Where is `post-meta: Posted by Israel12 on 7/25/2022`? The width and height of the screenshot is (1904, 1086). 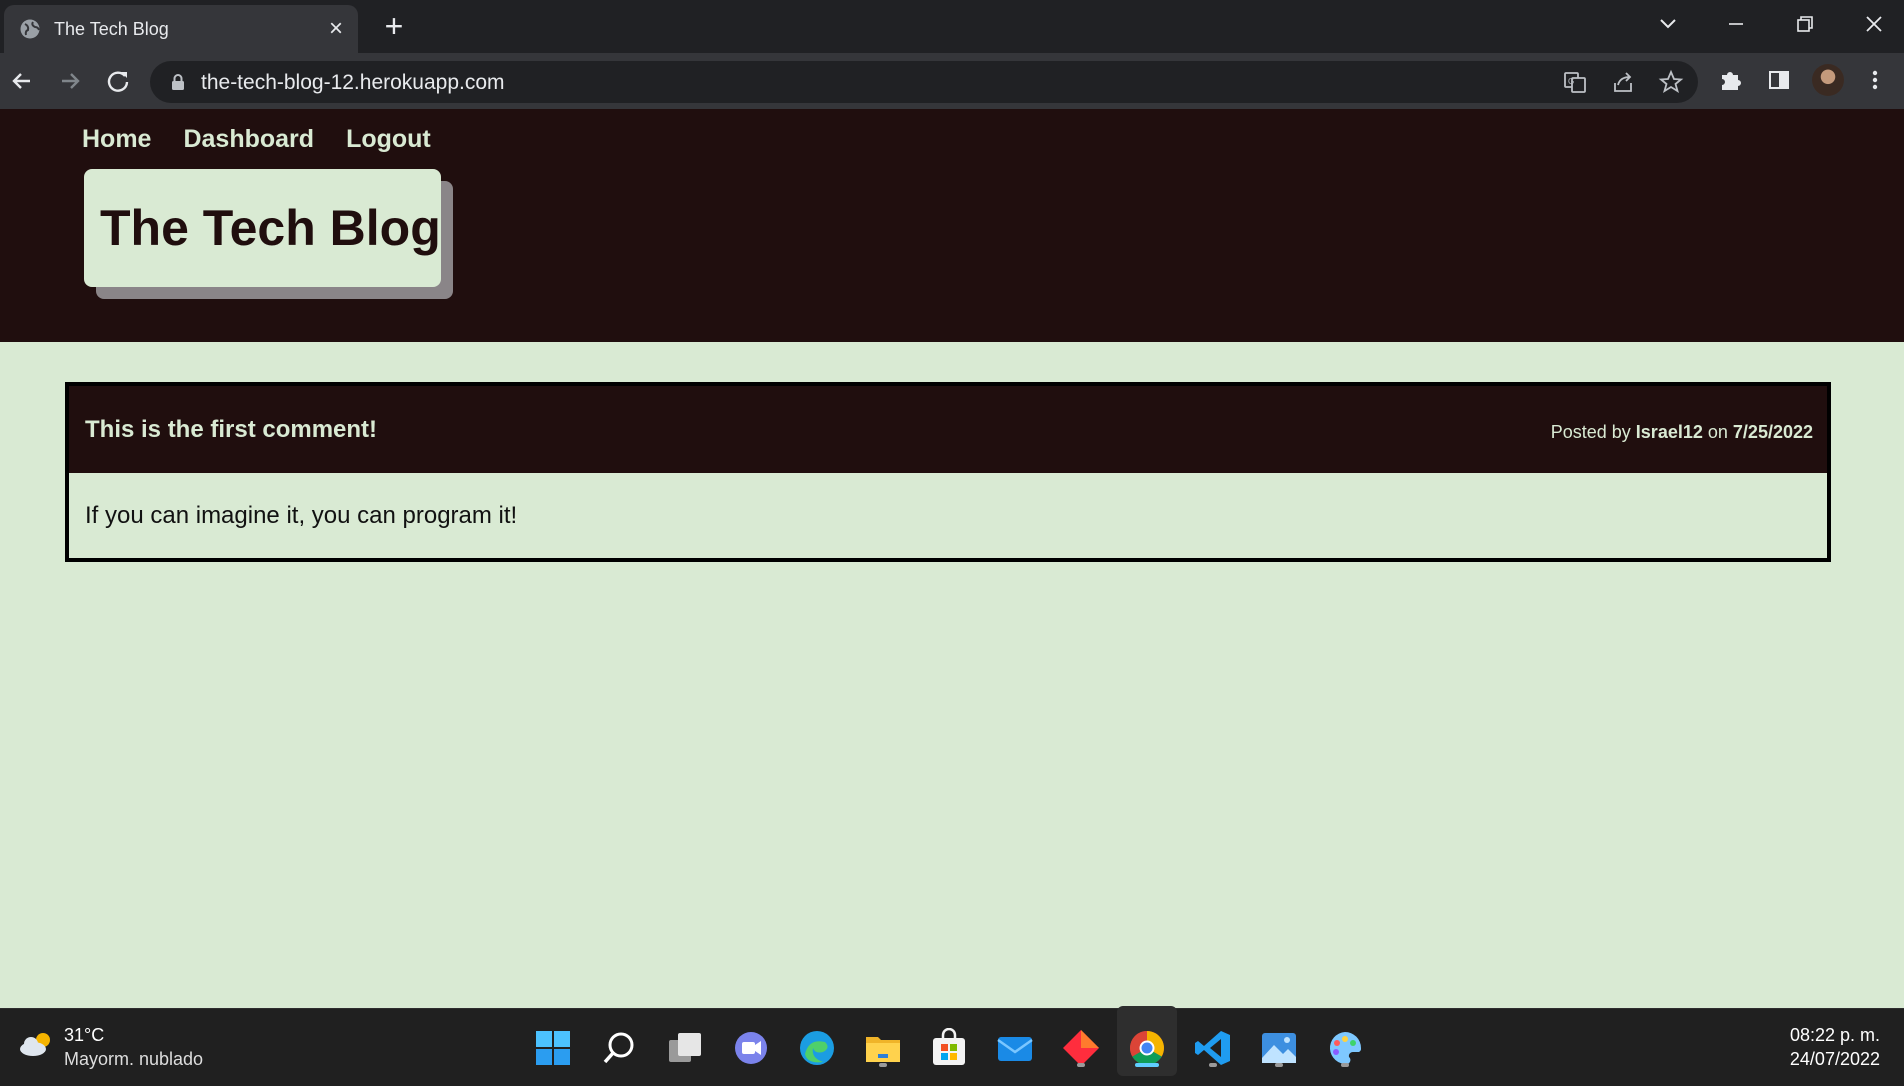 post-meta: Posted by Israel12 on 7/25/2022 is located at coordinates (1682, 432).